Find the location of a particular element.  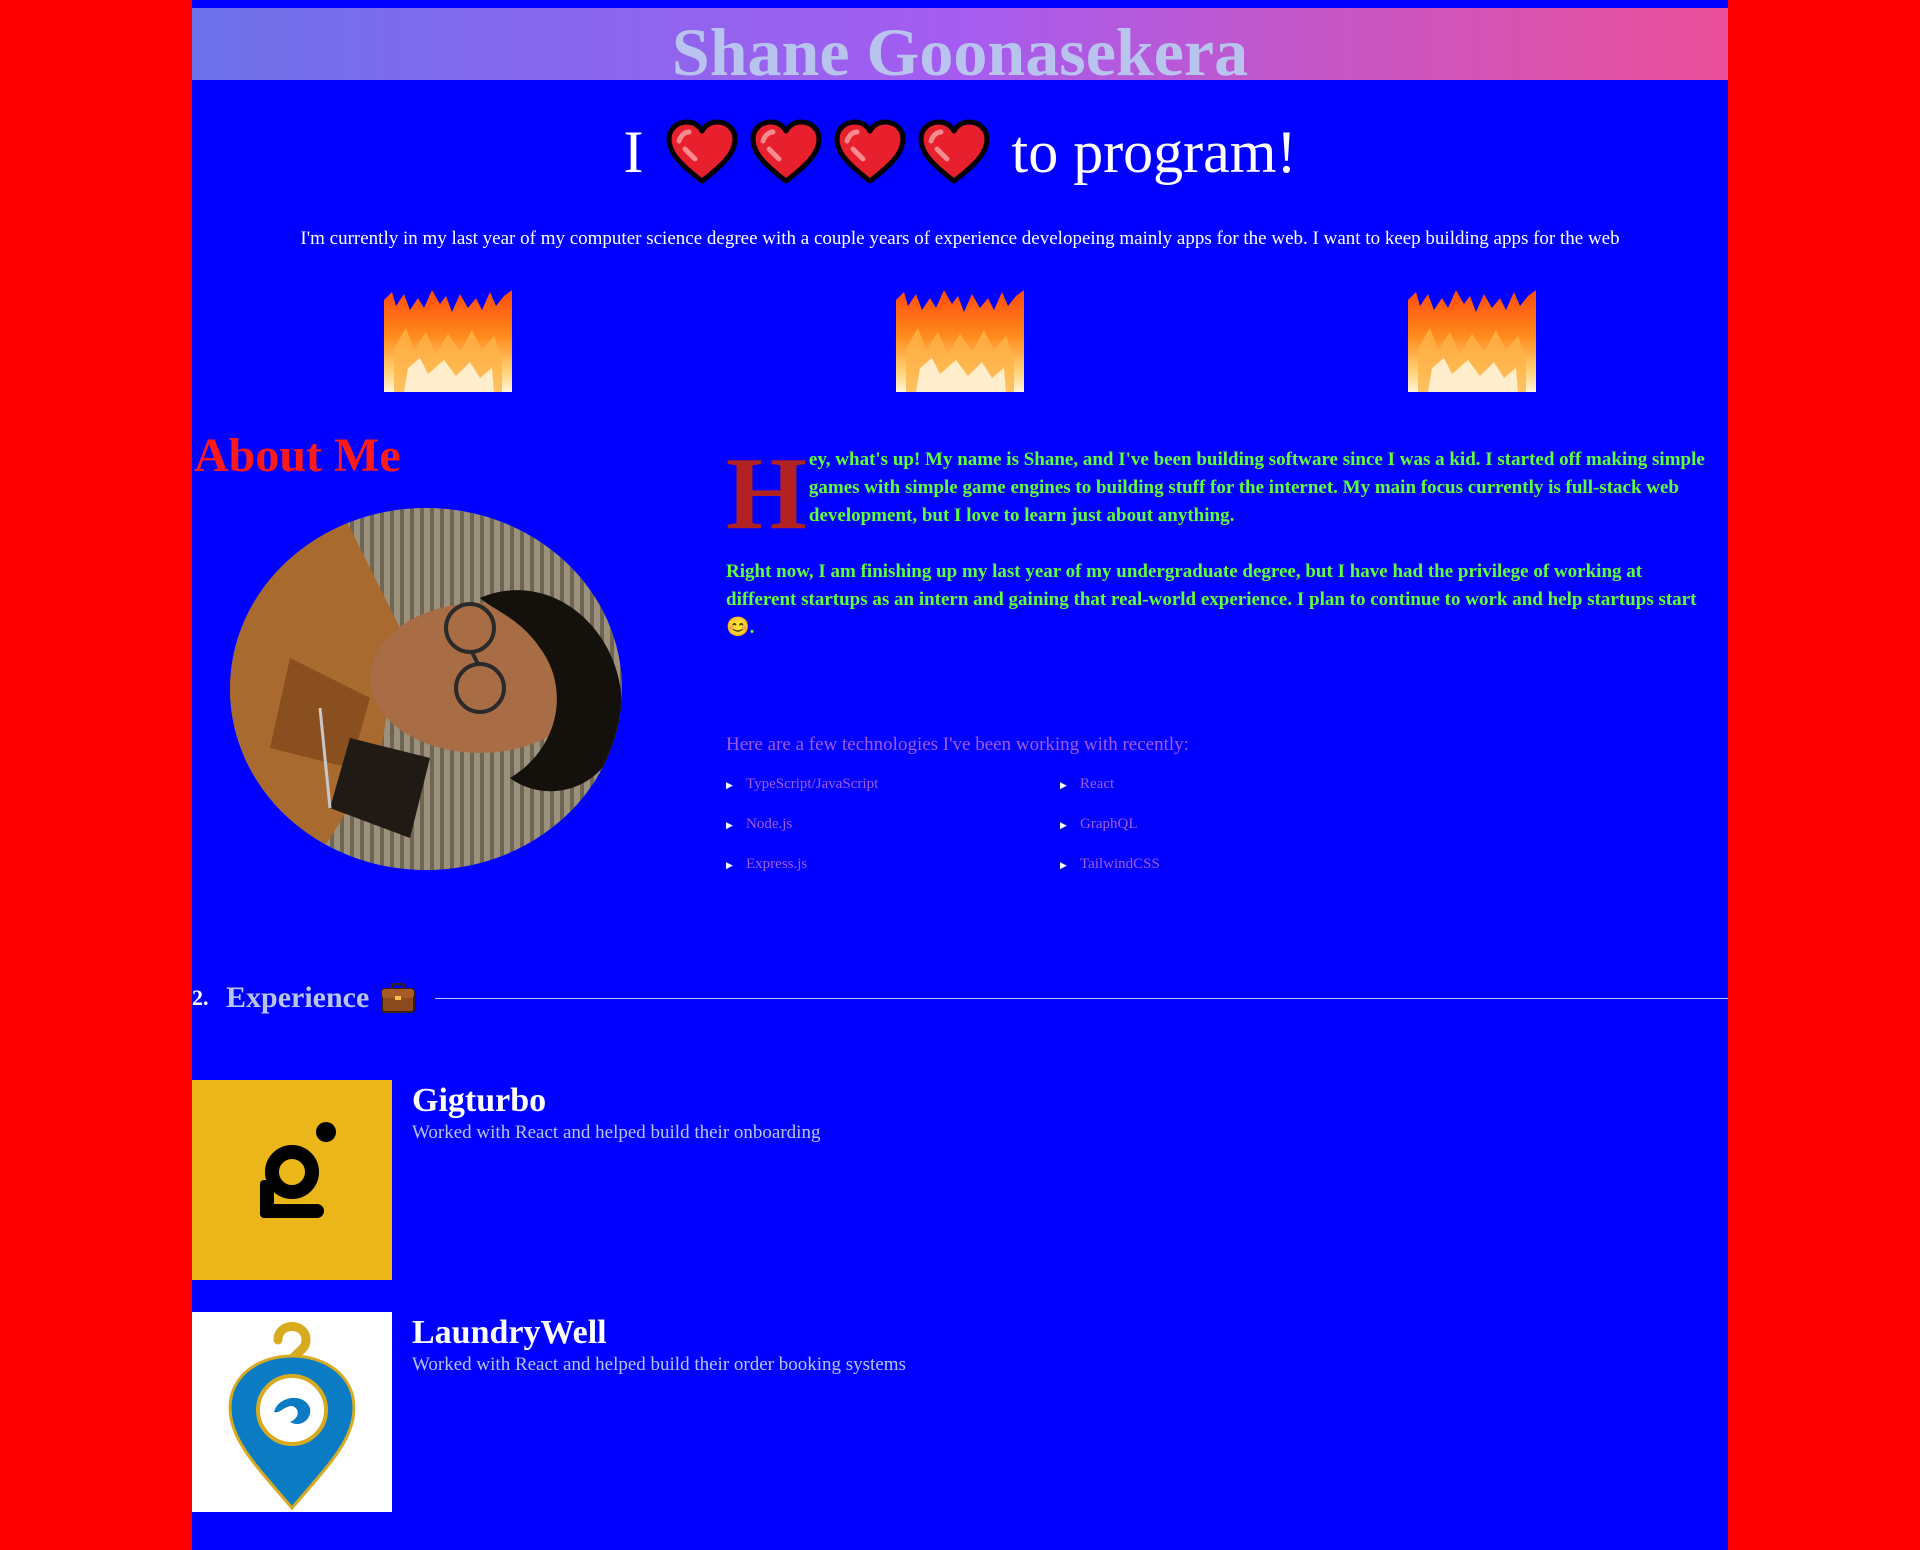

hero-heading: I to program! is located at coordinates (960, 152).